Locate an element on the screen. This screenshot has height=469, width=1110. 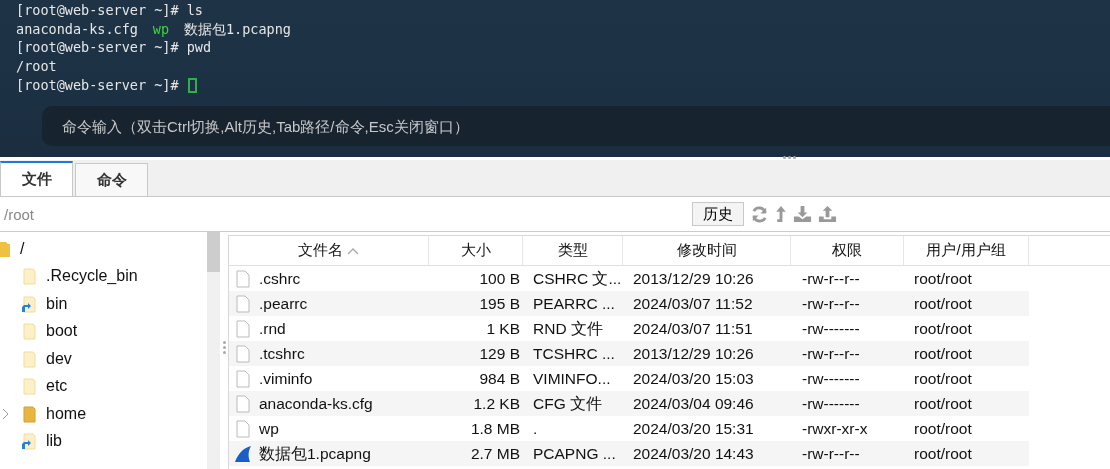
table-cell-text: 100 B is located at coordinates (499, 279).